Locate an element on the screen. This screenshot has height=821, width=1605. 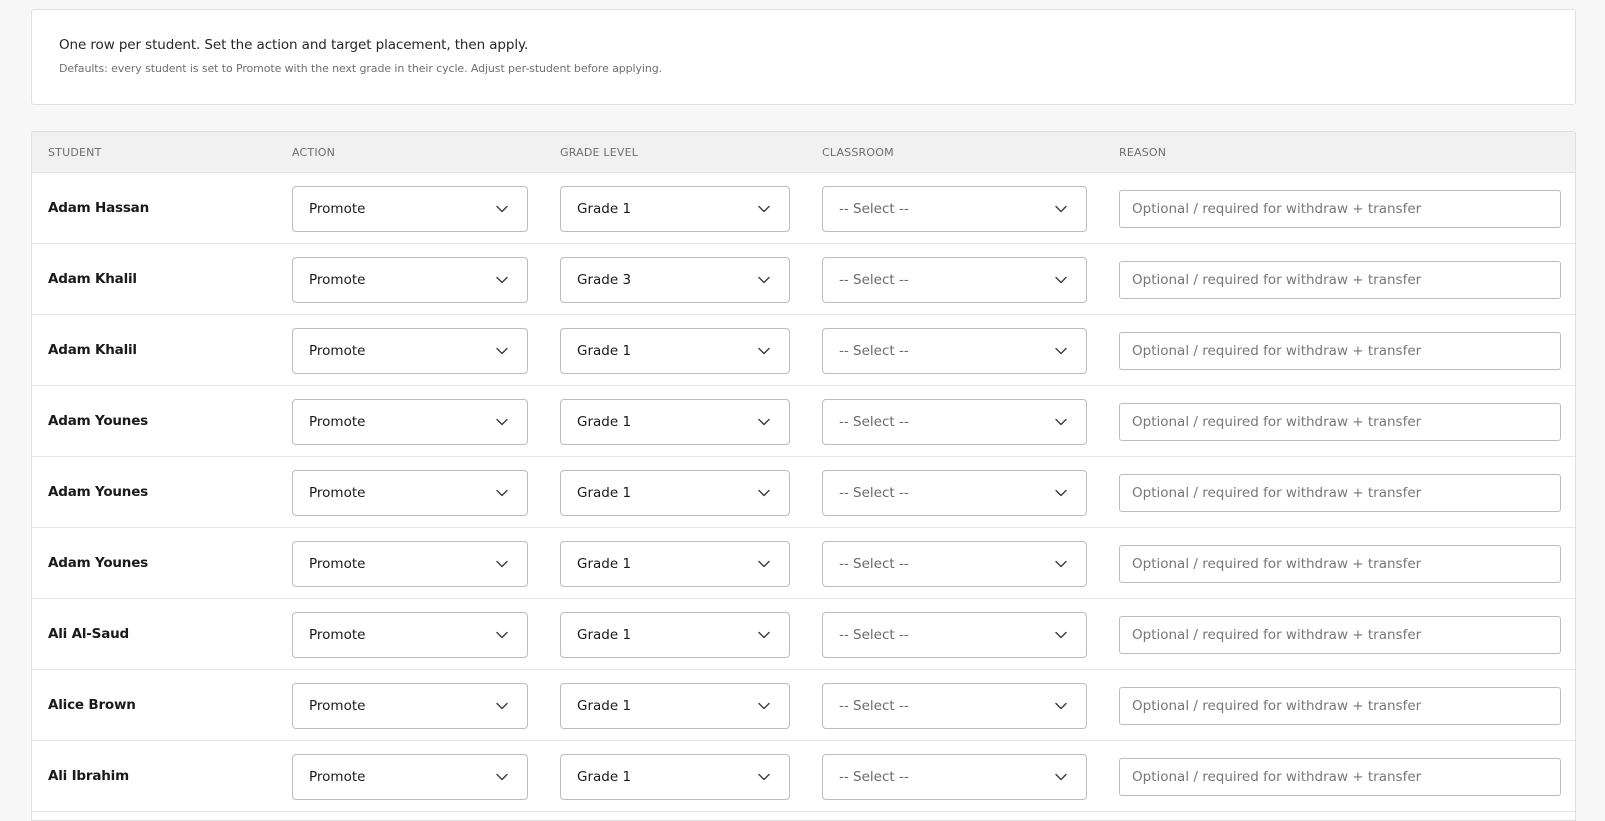
table-row: Alice Brown Promote Grade 1 -- Select -- is located at coordinates (803, 705).